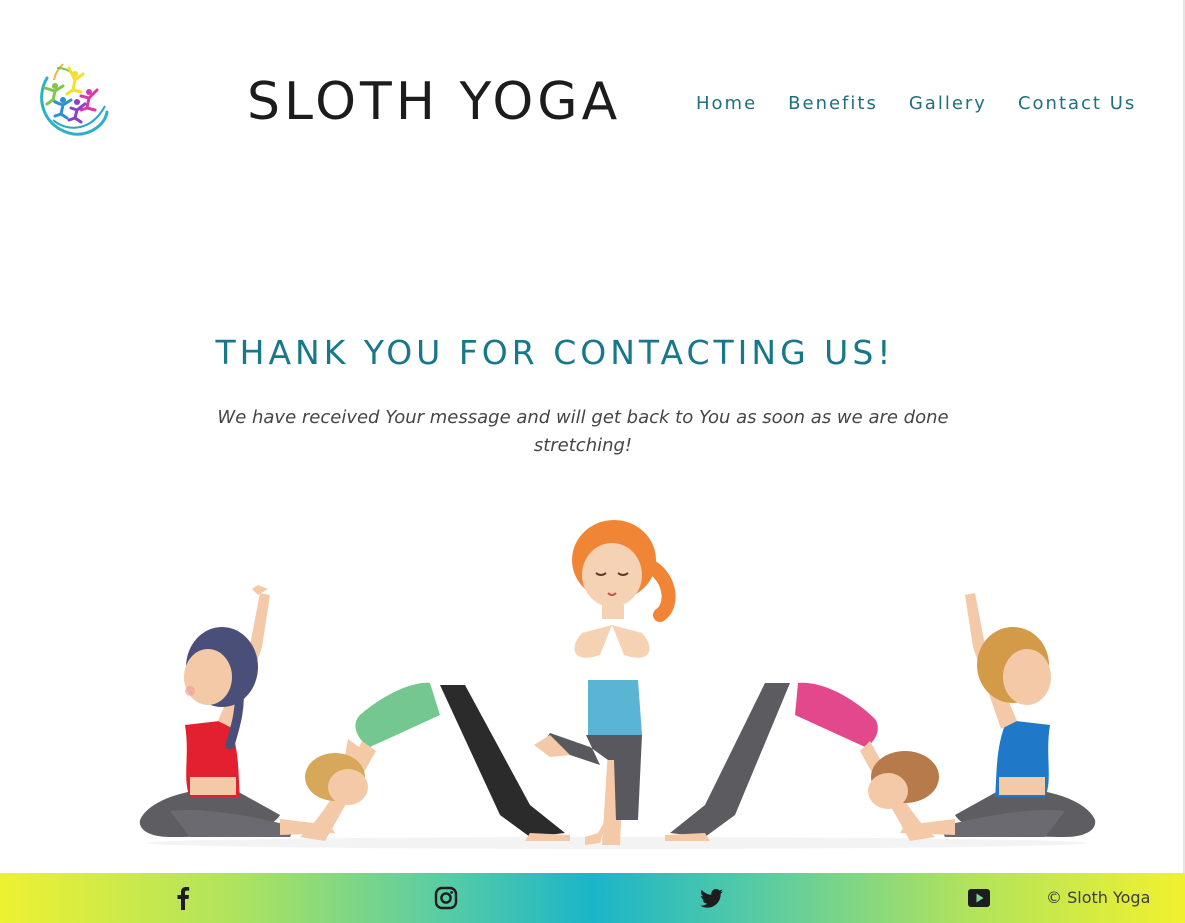 Image resolution: width=1185 pixels, height=923 pixels. I want to click on logo-link, so click(73, 98).